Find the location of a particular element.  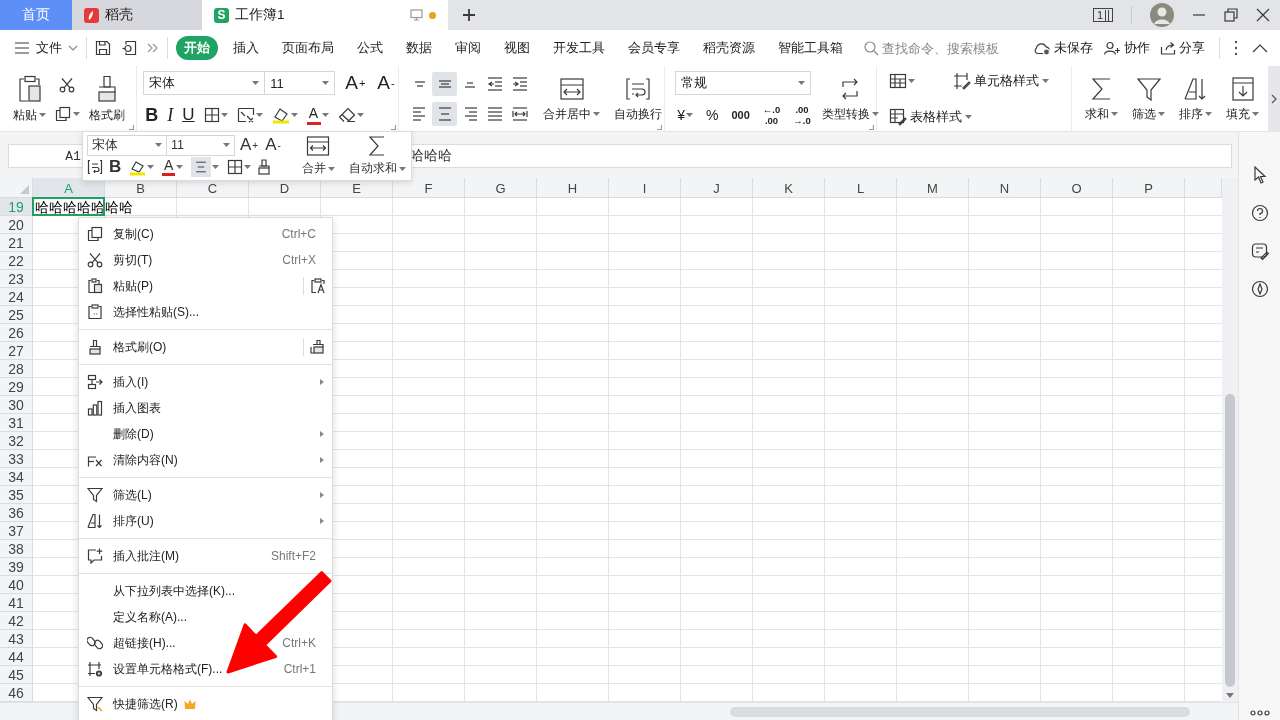

row-header: 25 is located at coordinates (16, 315).